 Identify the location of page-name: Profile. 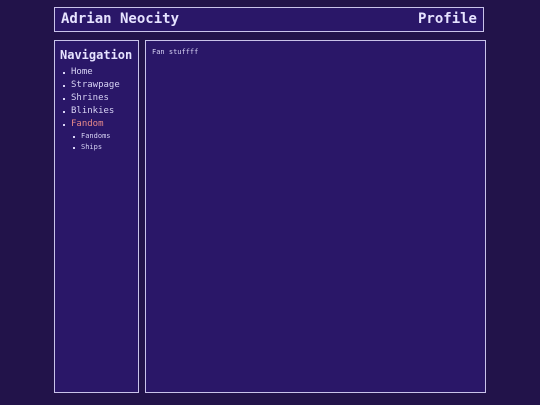
(447, 19).